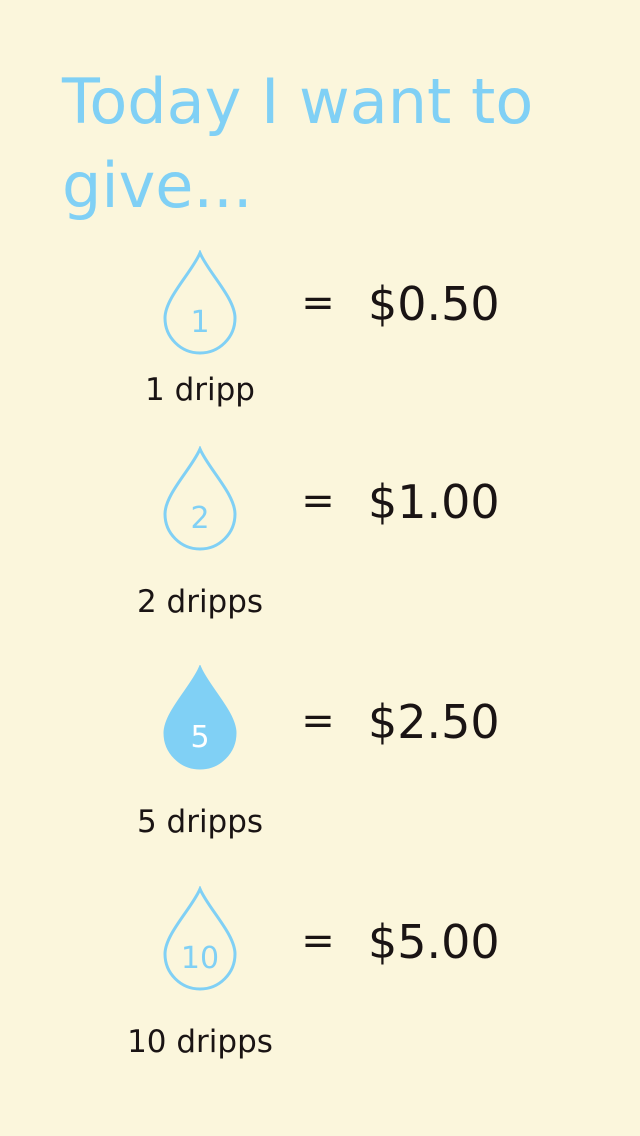 The image size is (640, 1136). I want to click on water-drop-icon: 2, so click(200, 499).